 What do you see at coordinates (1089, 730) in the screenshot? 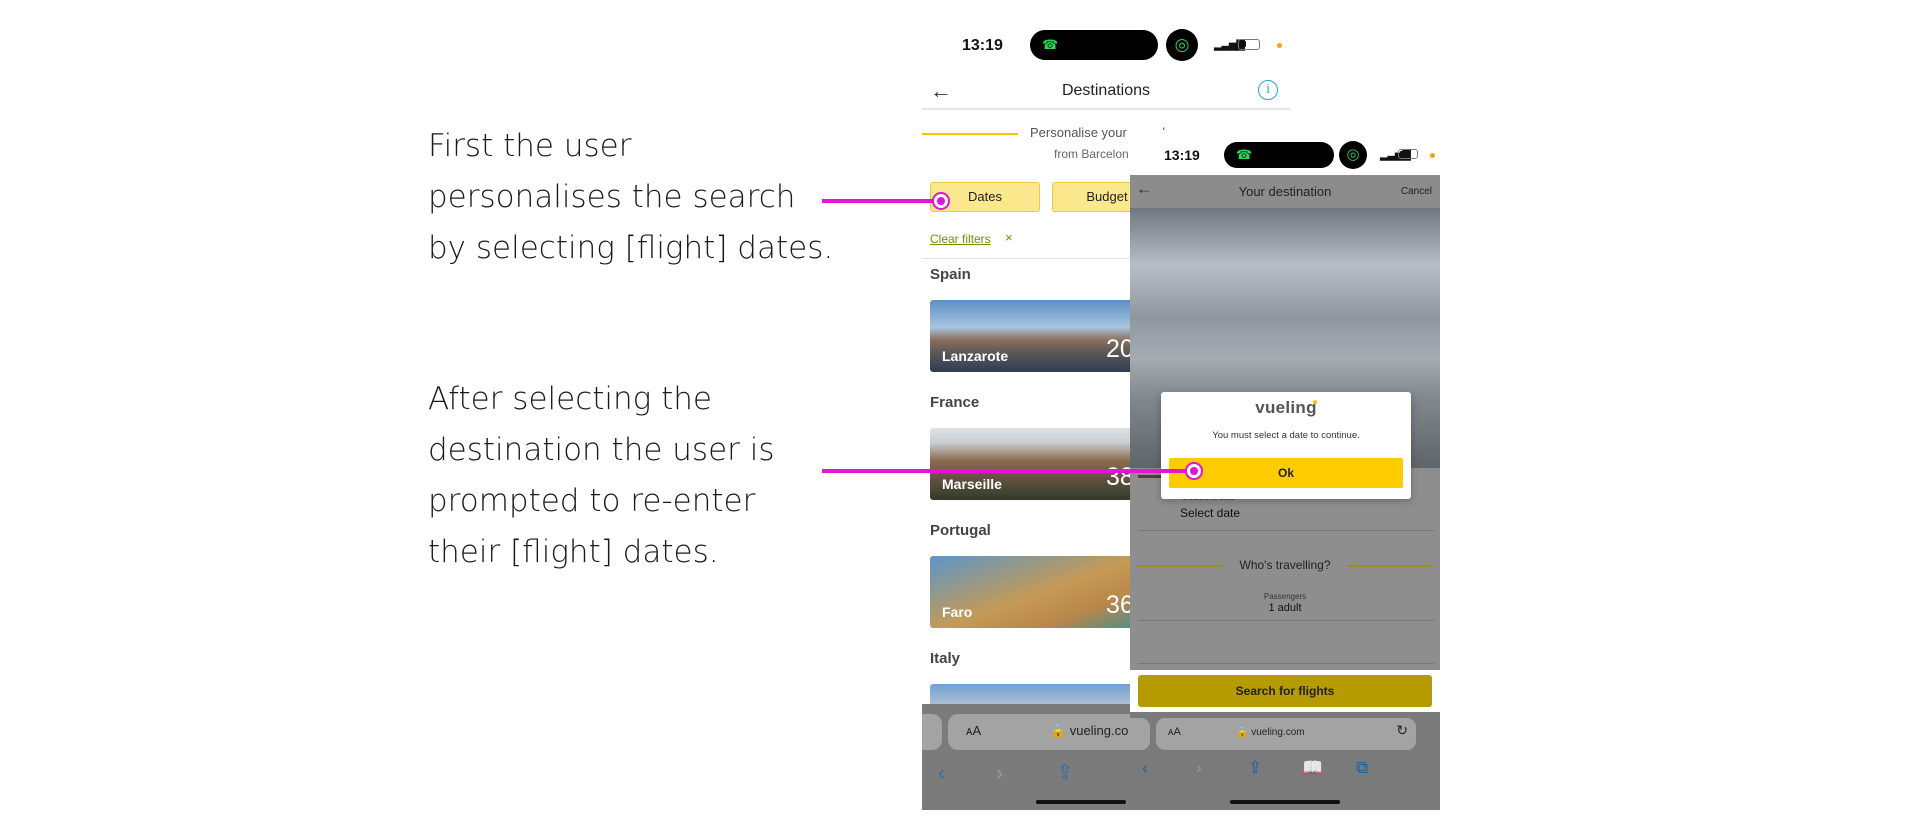
I see `url-text: 🔒 vueling.co` at bounding box center [1089, 730].